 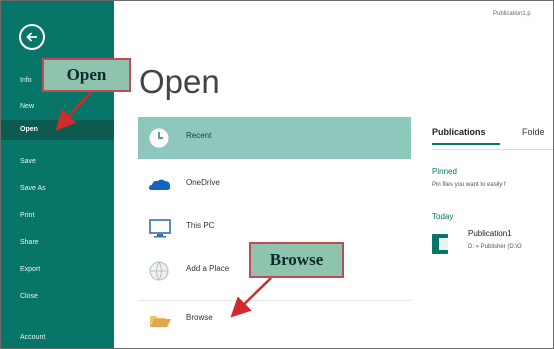 What do you see at coordinates (296, 260) in the screenshot?
I see `browse-callout: Browse` at bounding box center [296, 260].